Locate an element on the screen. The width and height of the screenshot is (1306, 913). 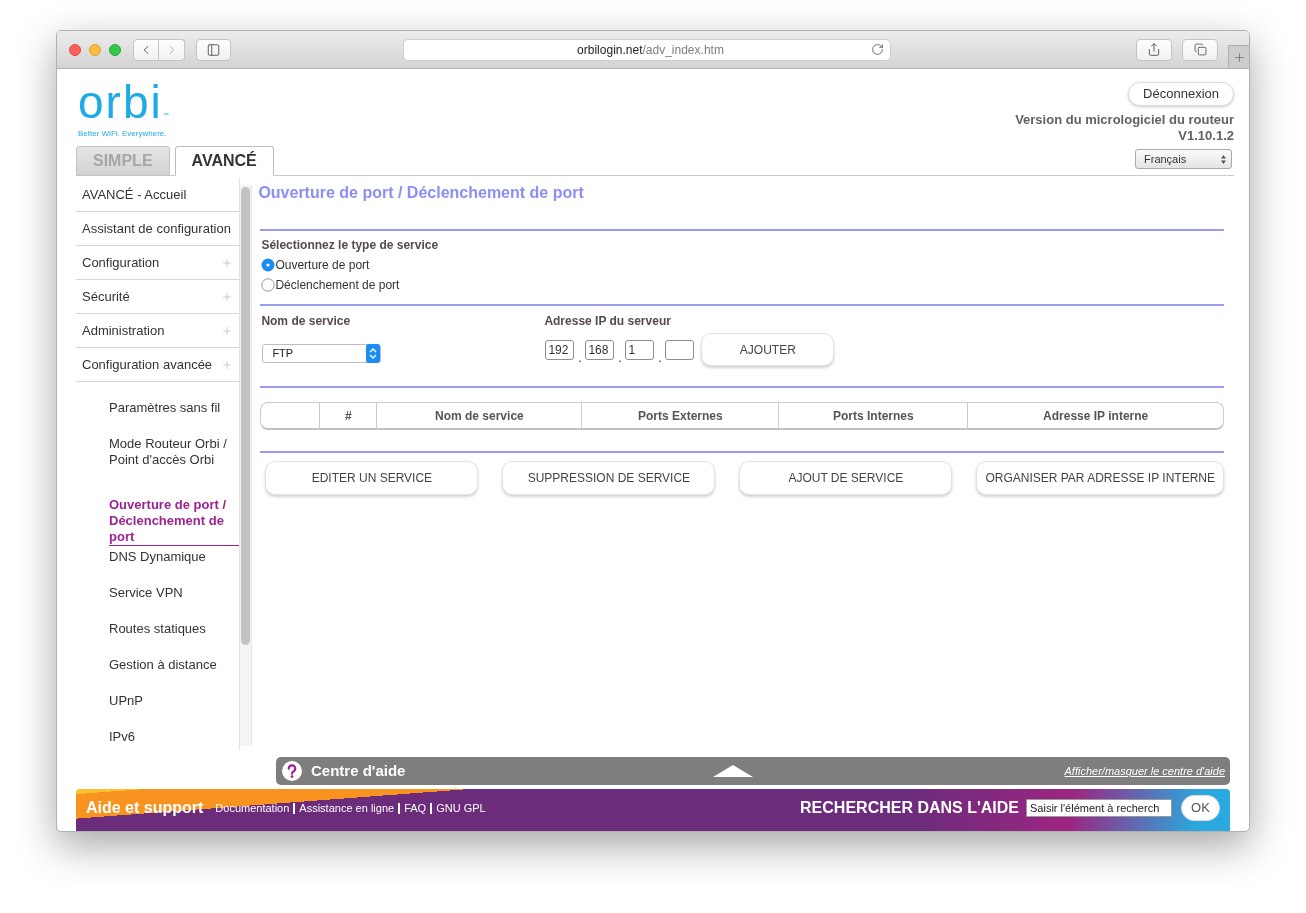
address-field: orbilogin.net/adv_index.htm is located at coordinates (647, 49).